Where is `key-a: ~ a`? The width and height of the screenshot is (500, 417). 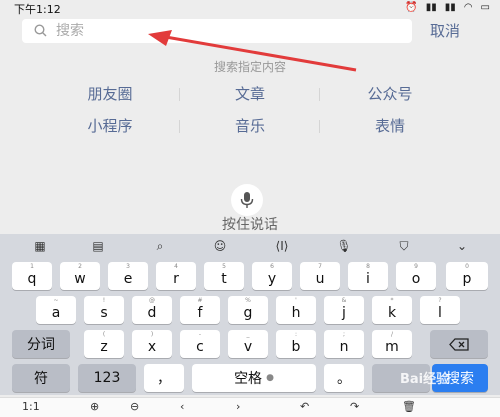
key-a: ~ a is located at coordinates (56, 310).